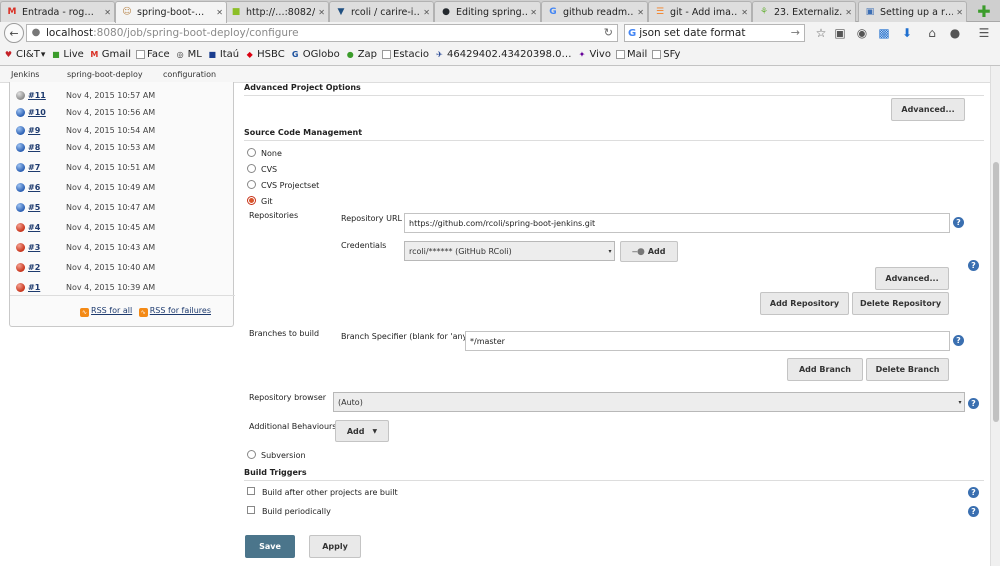 This screenshot has width=1000, height=566. What do you see at coordinates (884, 33) in the screenshot?
I see `extension-icon: ▩` at bounding box center [884, 33].